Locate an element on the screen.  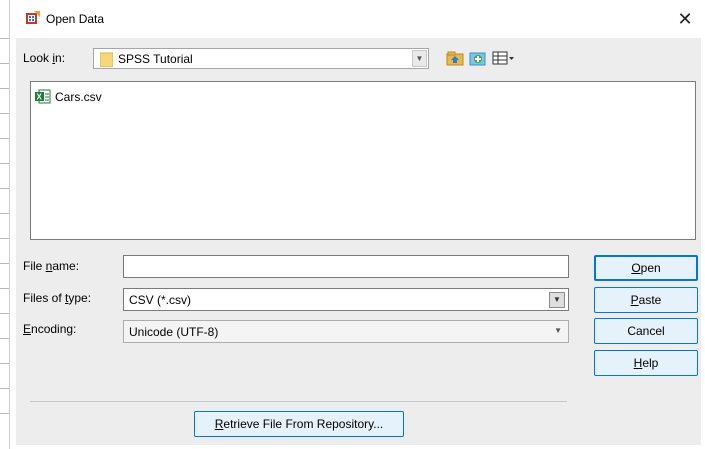
file-name-label: File name: is located at coordinates (51, 266).